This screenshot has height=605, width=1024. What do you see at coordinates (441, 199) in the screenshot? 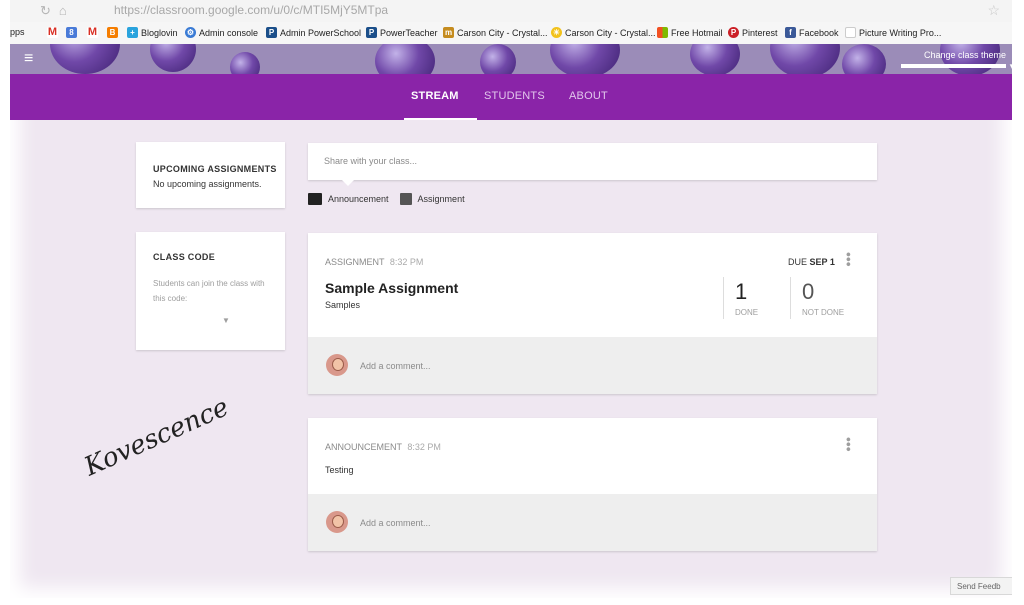
I see `assignment-button: Assignment` at bounding box center [441, 199].